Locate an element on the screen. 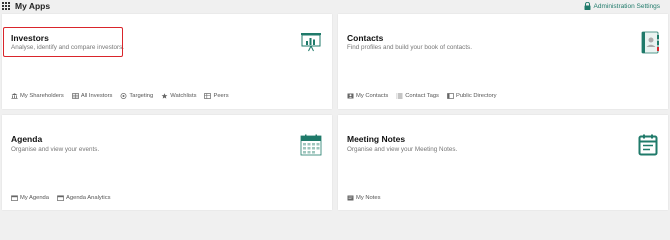  my-agenda-link: My Agenda is located at coordinates (30, 198).